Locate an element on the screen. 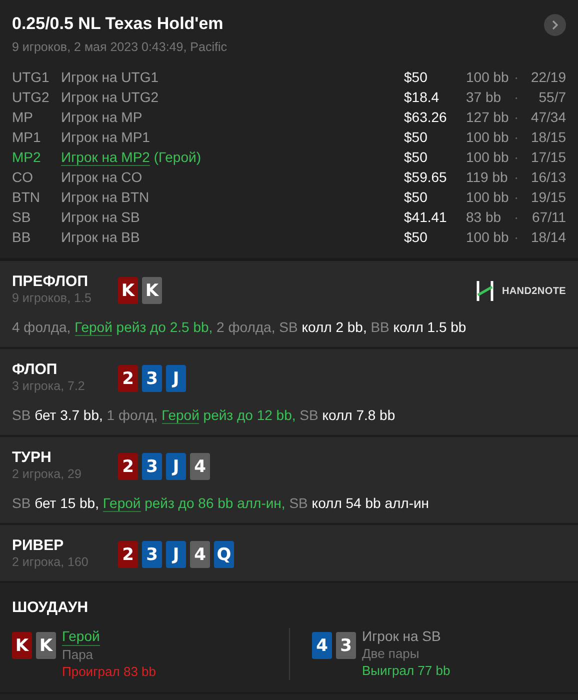 This screenshot has width=578, height=700. player-name: Игрок на CO is located at coordinates (101, 177).